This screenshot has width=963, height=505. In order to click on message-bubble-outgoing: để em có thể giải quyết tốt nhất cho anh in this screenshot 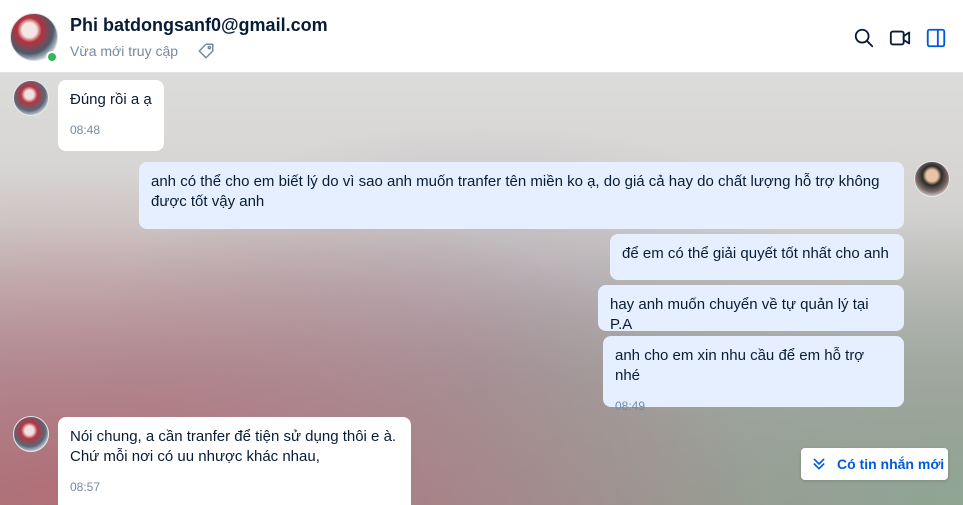, I will do `click(757, 257)`.